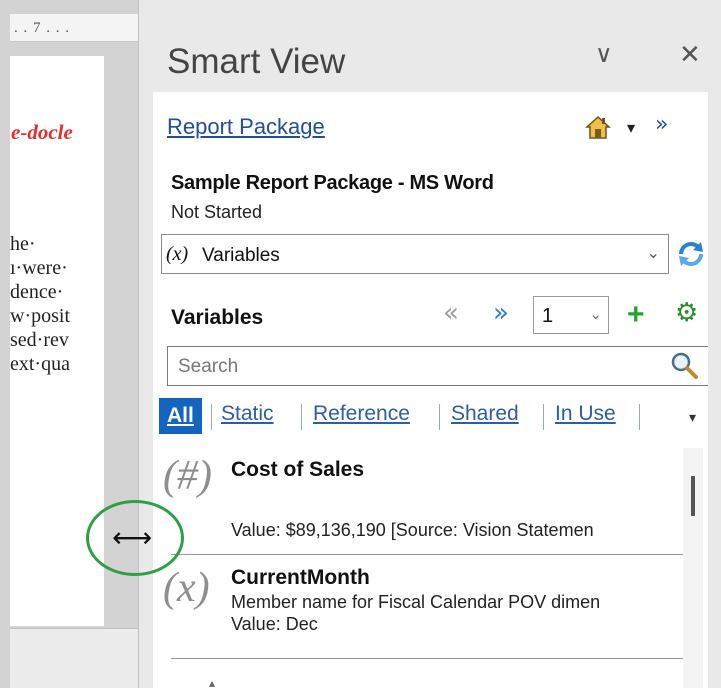 This screenshot has height=688, width=721. I want to click on search-icon, so click(684, 365).